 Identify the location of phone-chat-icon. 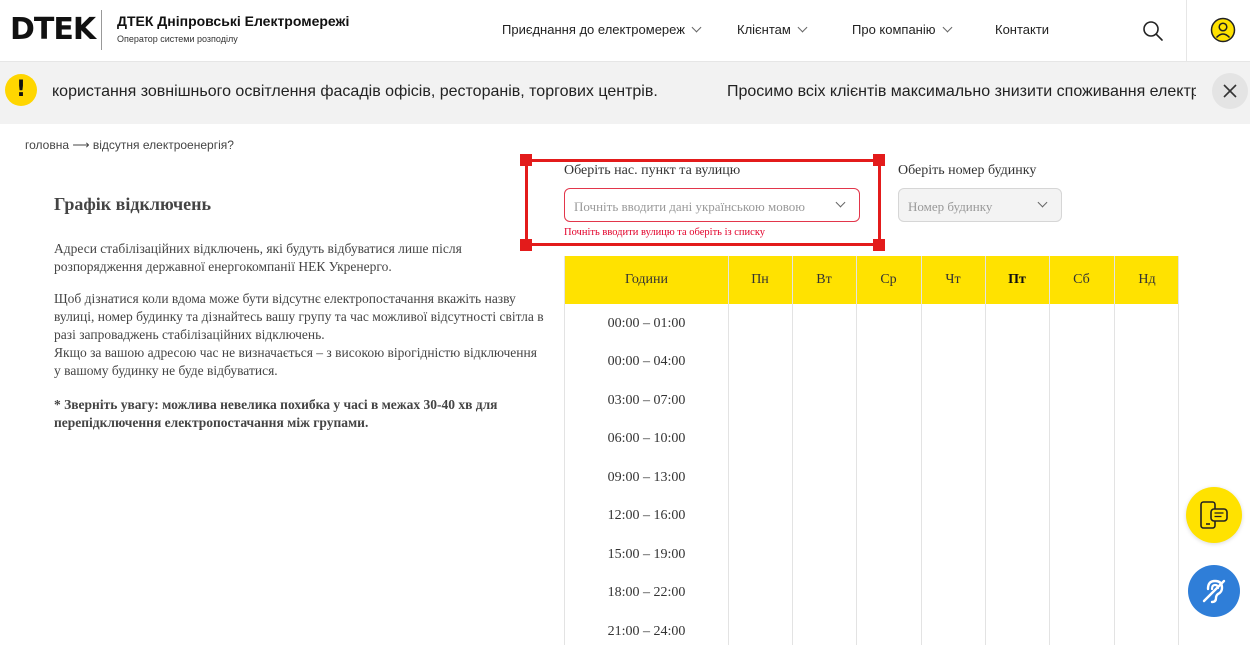
(1214, 515).